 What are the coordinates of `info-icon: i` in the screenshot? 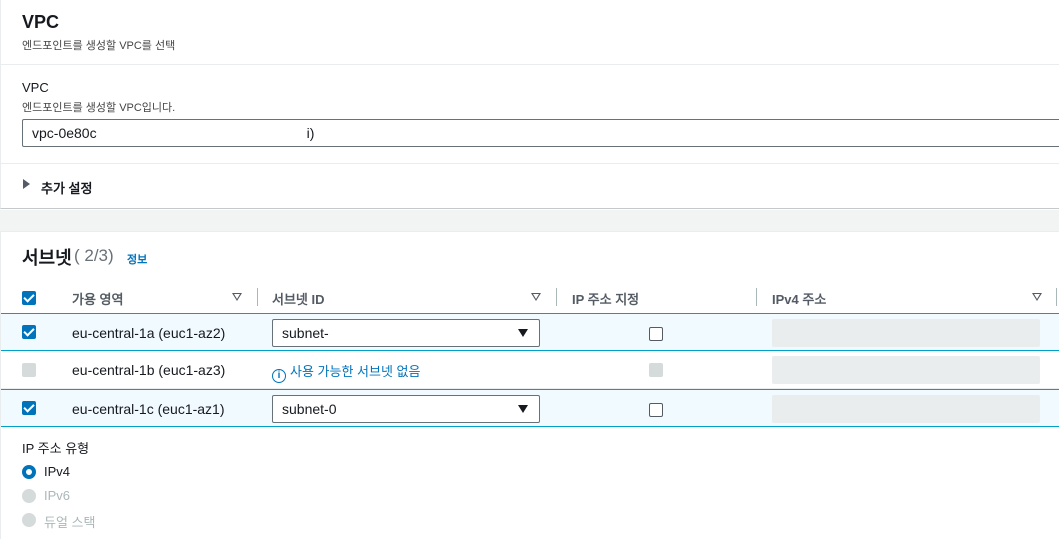 It's located at (279, 376).